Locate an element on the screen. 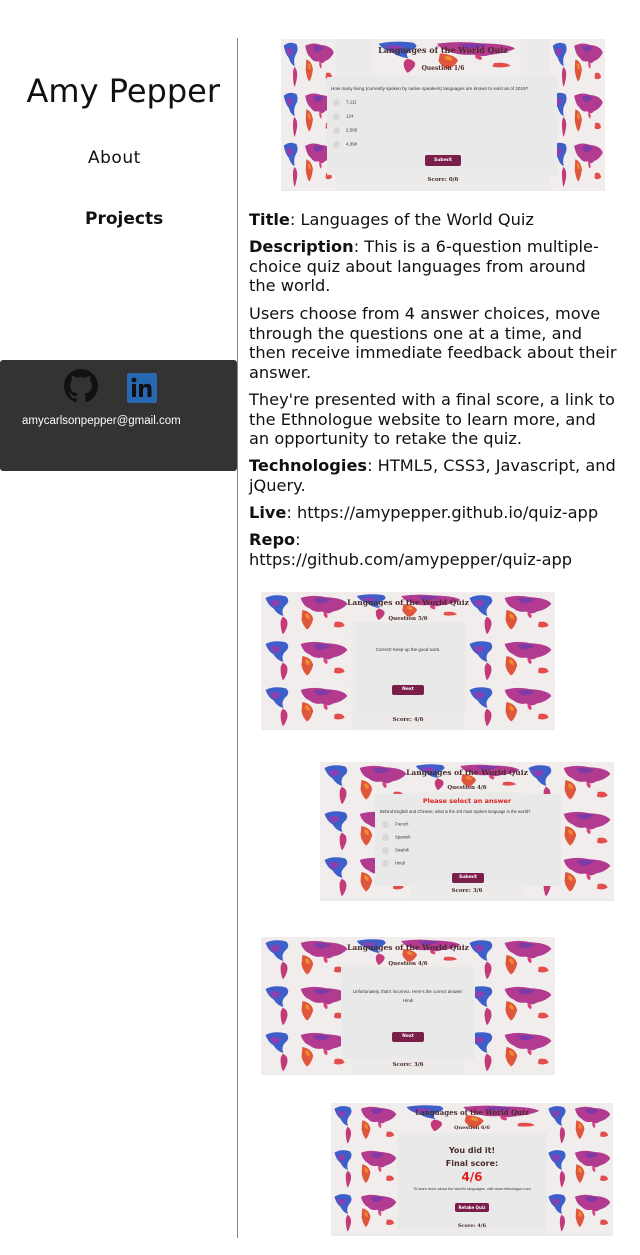 This screenshot has width=640, height=1255. score-text: Score: 0/6 is located at coordinates (443, 180).